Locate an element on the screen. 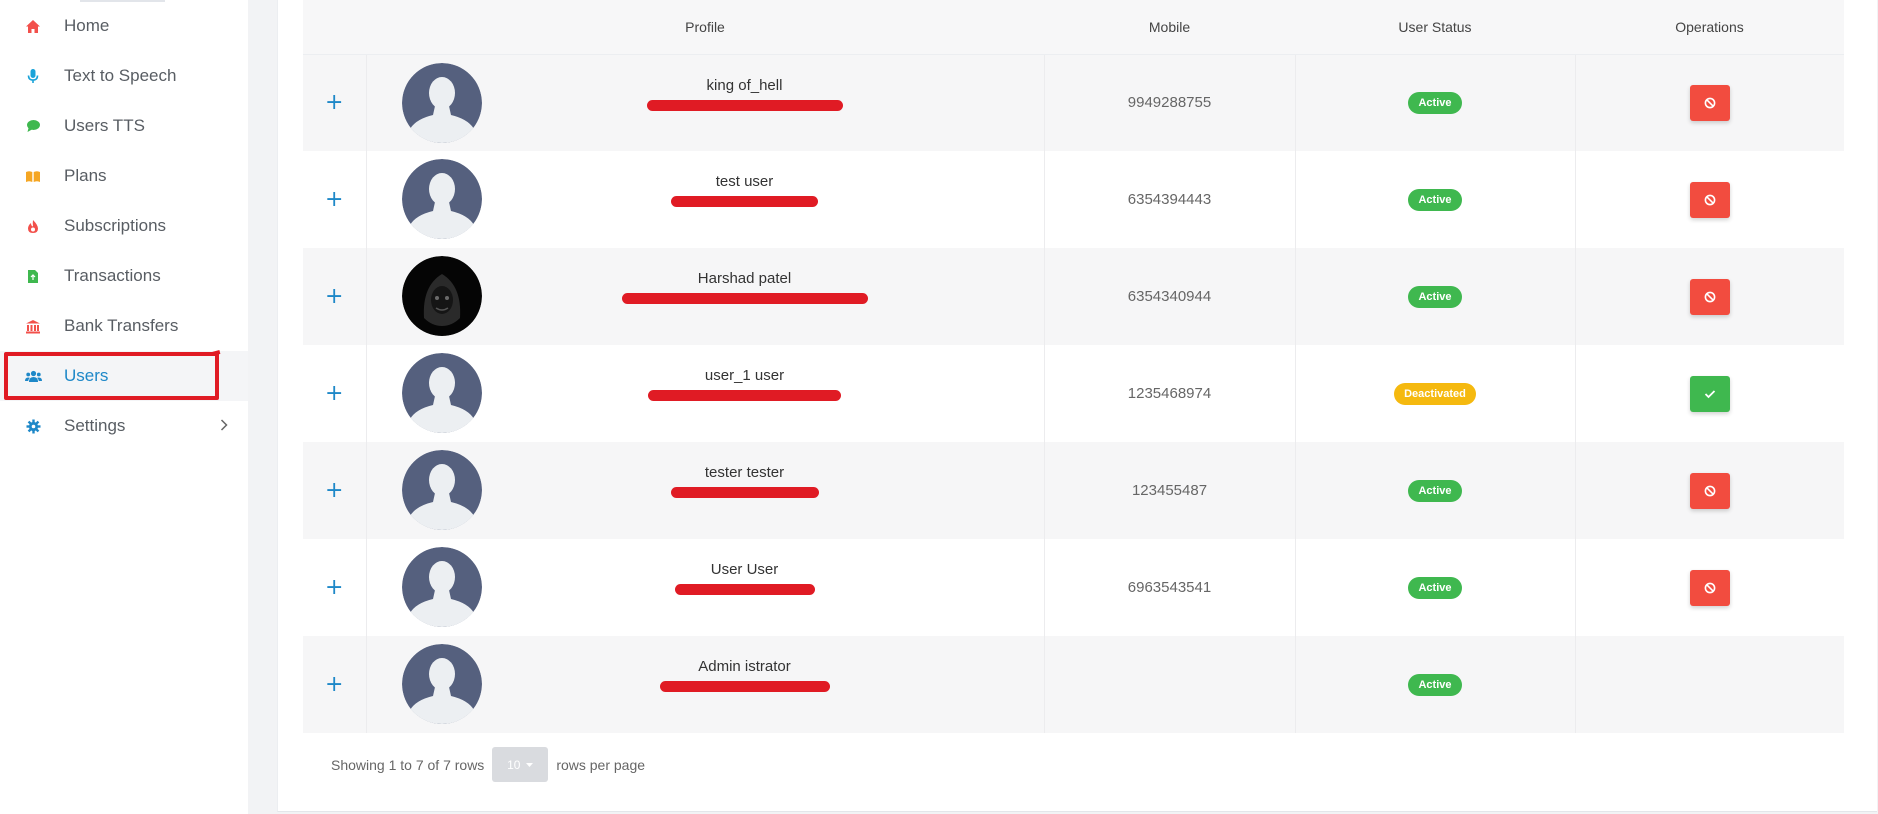  sidebar-item-text-to-speech: Text to Speech is located at coordinates (124, 76).